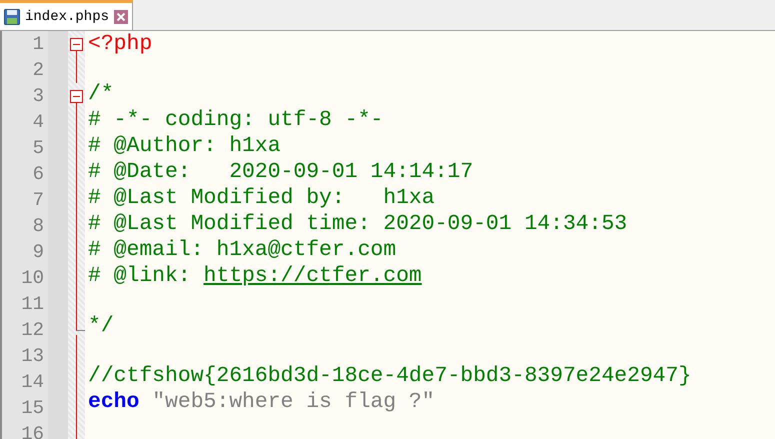 Image resolution: width=775 pixels, height=439 pixels. What do you see at coordinates (38, 252) in the screenshot?
I see `line-number: 9` at bounding box center [38, 252].